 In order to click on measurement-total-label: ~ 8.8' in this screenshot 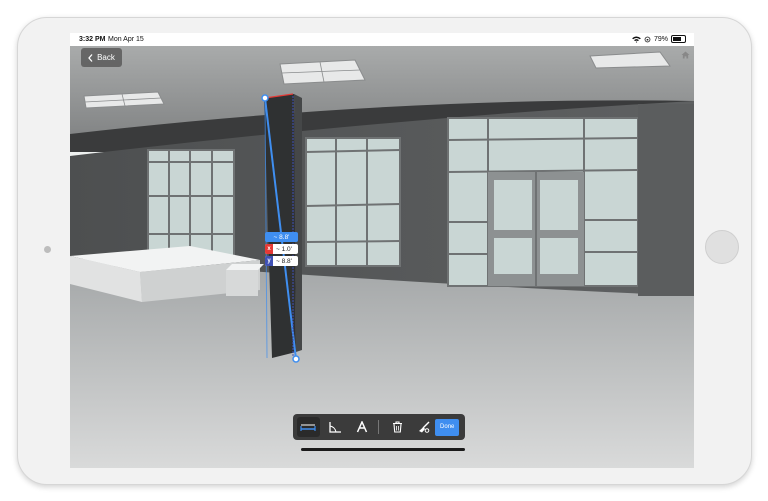, I will do `click(281, 237)`.